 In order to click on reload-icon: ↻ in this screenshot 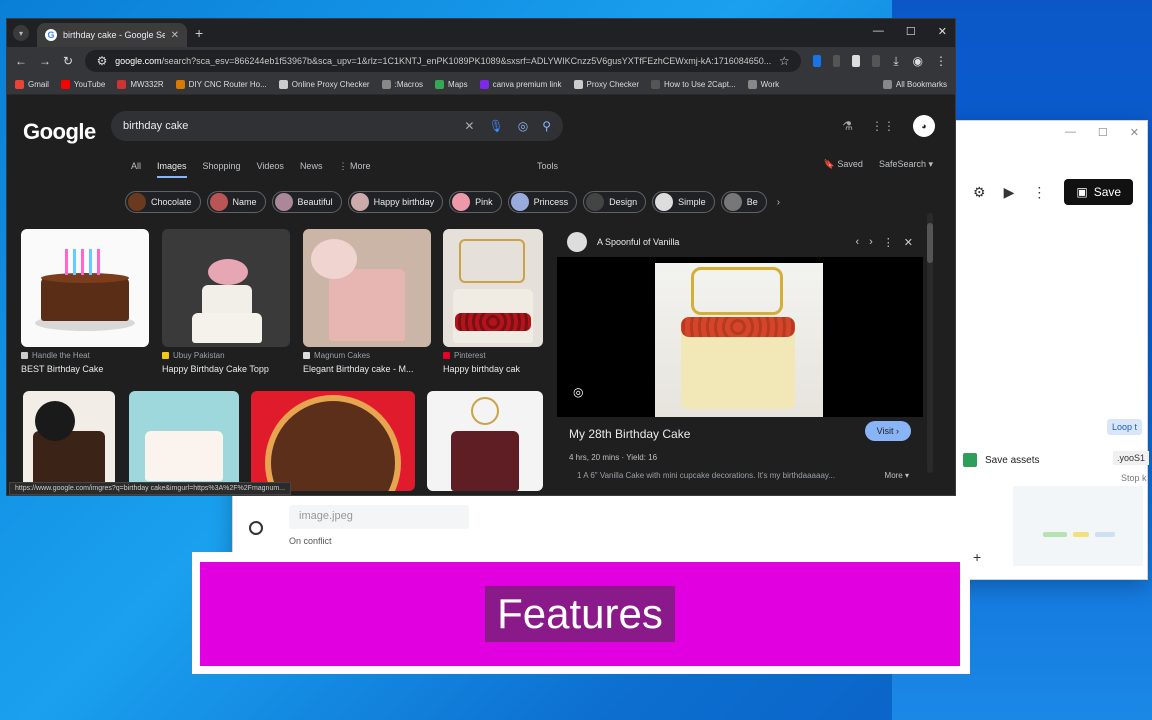, I will do `click(68, 61)`.